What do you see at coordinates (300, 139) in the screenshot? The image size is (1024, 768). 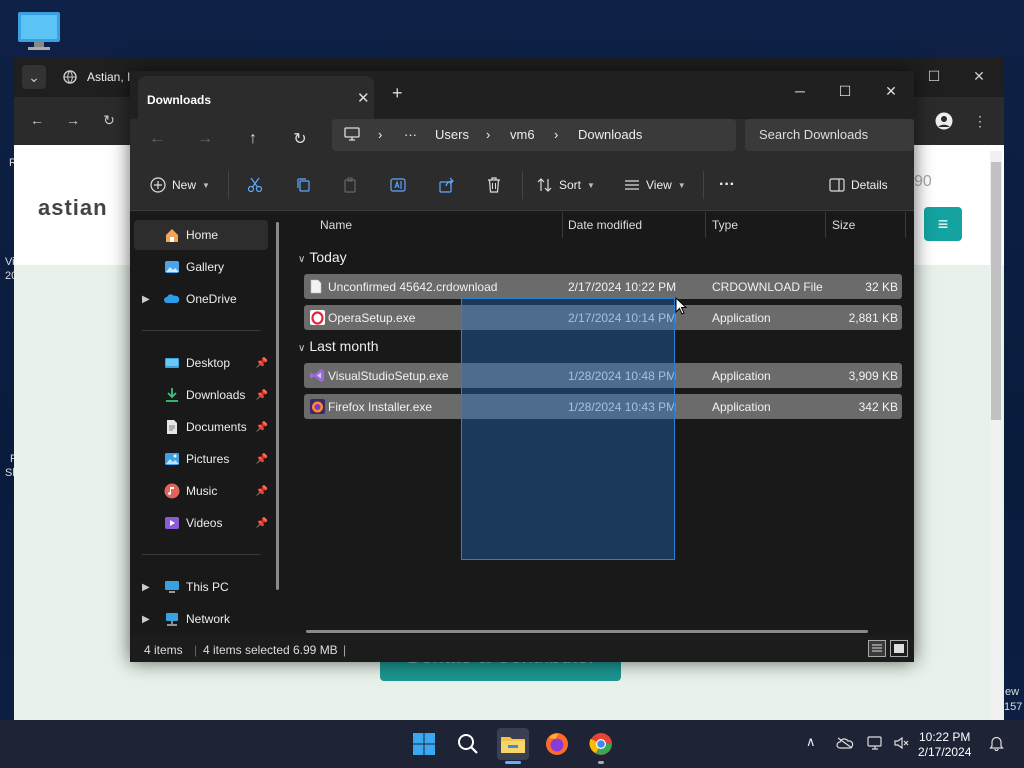 I see `refresh-icon: ↻` at bounding box center [300, 139].